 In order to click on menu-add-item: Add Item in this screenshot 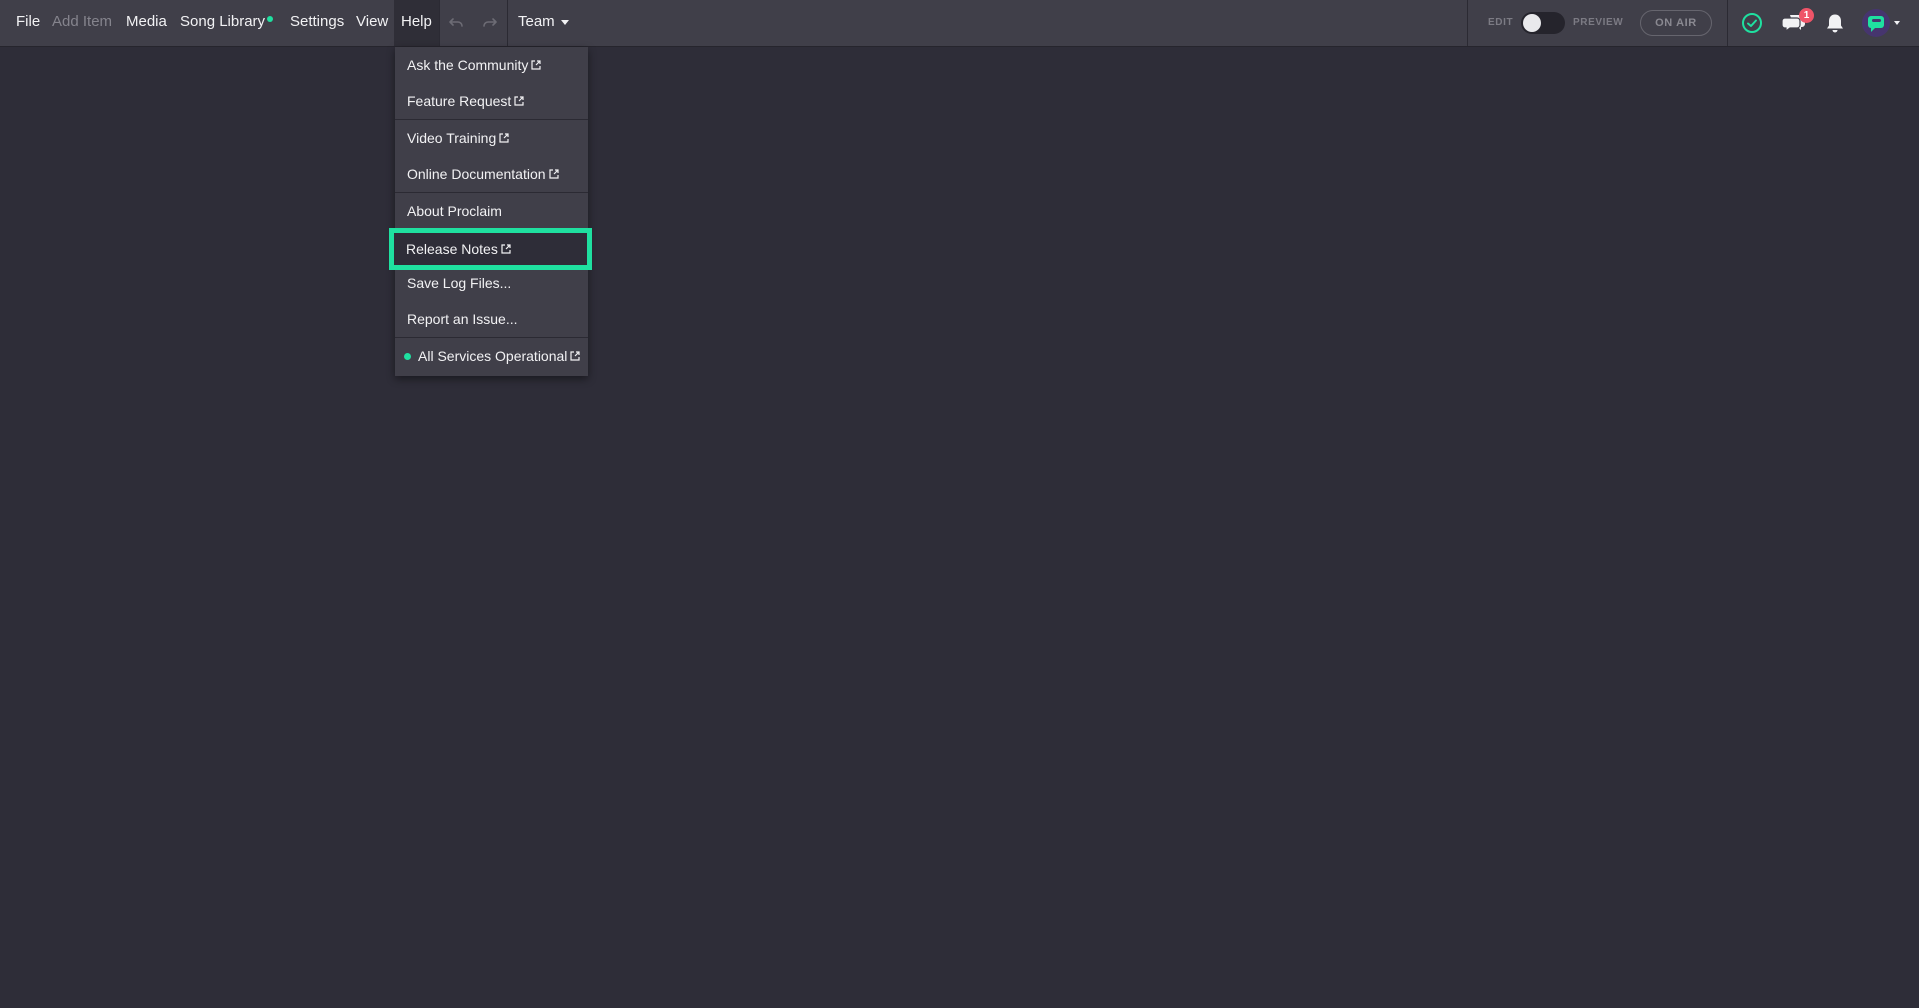, I will do `click(82, 23)`.